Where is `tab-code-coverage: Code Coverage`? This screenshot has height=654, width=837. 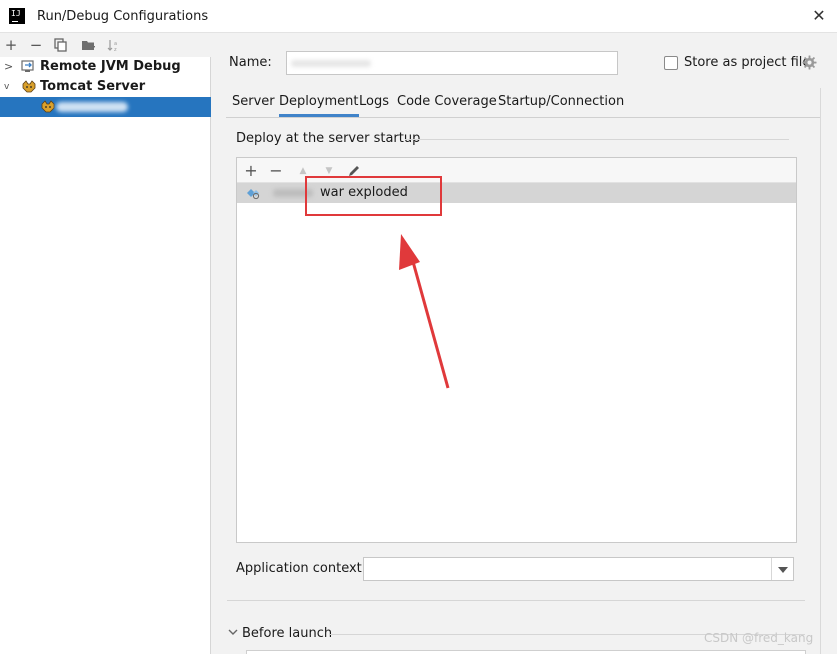 tab-code-coverage: Code Coverage is located at coordinates (447, 105).